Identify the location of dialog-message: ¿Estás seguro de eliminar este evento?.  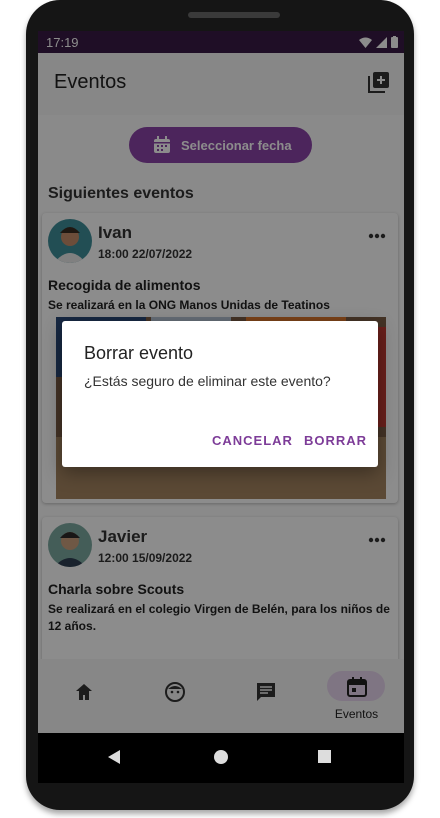
(207, 381).